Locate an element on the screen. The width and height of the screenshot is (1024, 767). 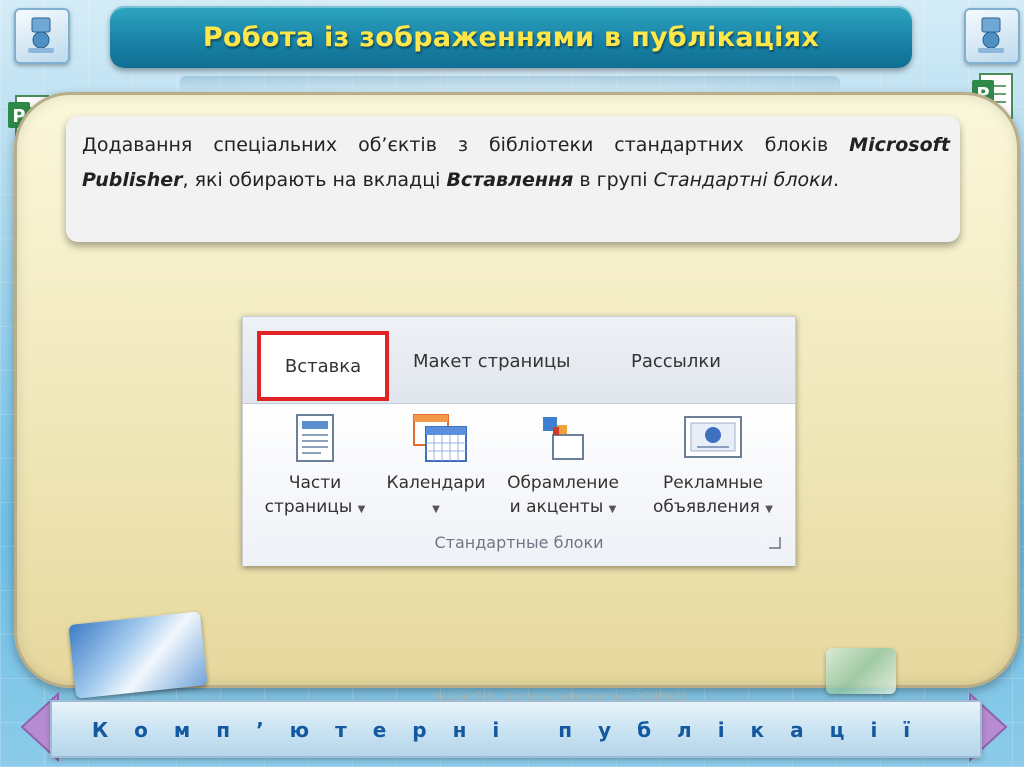
page-parts-button: Части страницы ▼ is located at coordinates (315, 467).